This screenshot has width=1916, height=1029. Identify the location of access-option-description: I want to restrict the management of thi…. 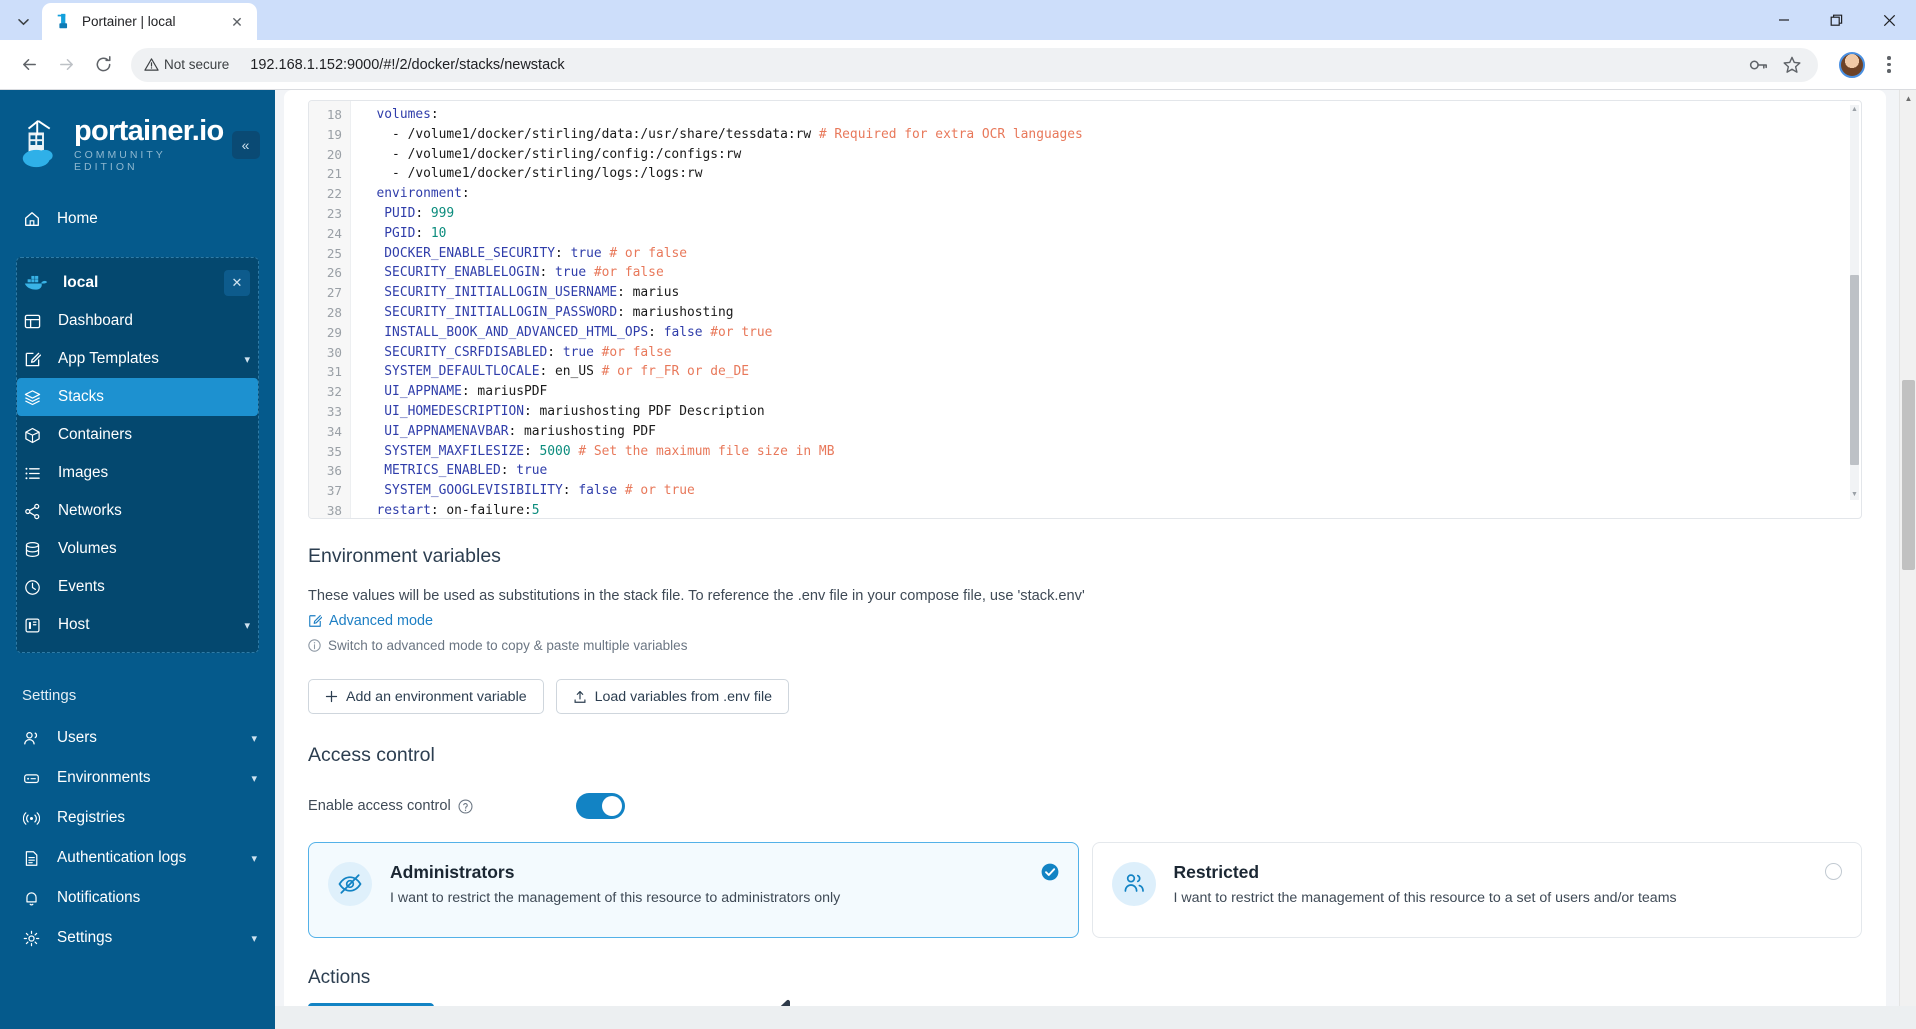
(615, 898).